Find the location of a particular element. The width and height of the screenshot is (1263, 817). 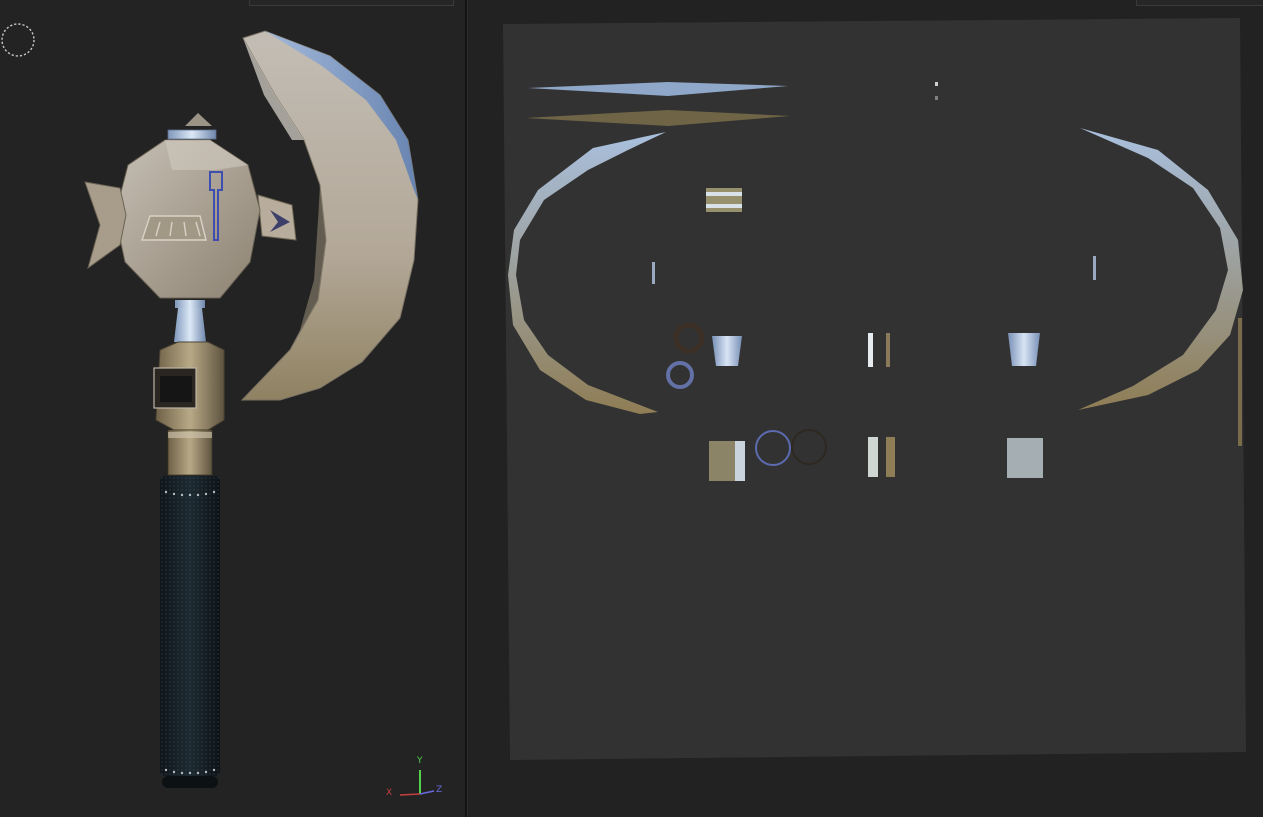

axis-y-label: Y is located at coordinates (420, 761).